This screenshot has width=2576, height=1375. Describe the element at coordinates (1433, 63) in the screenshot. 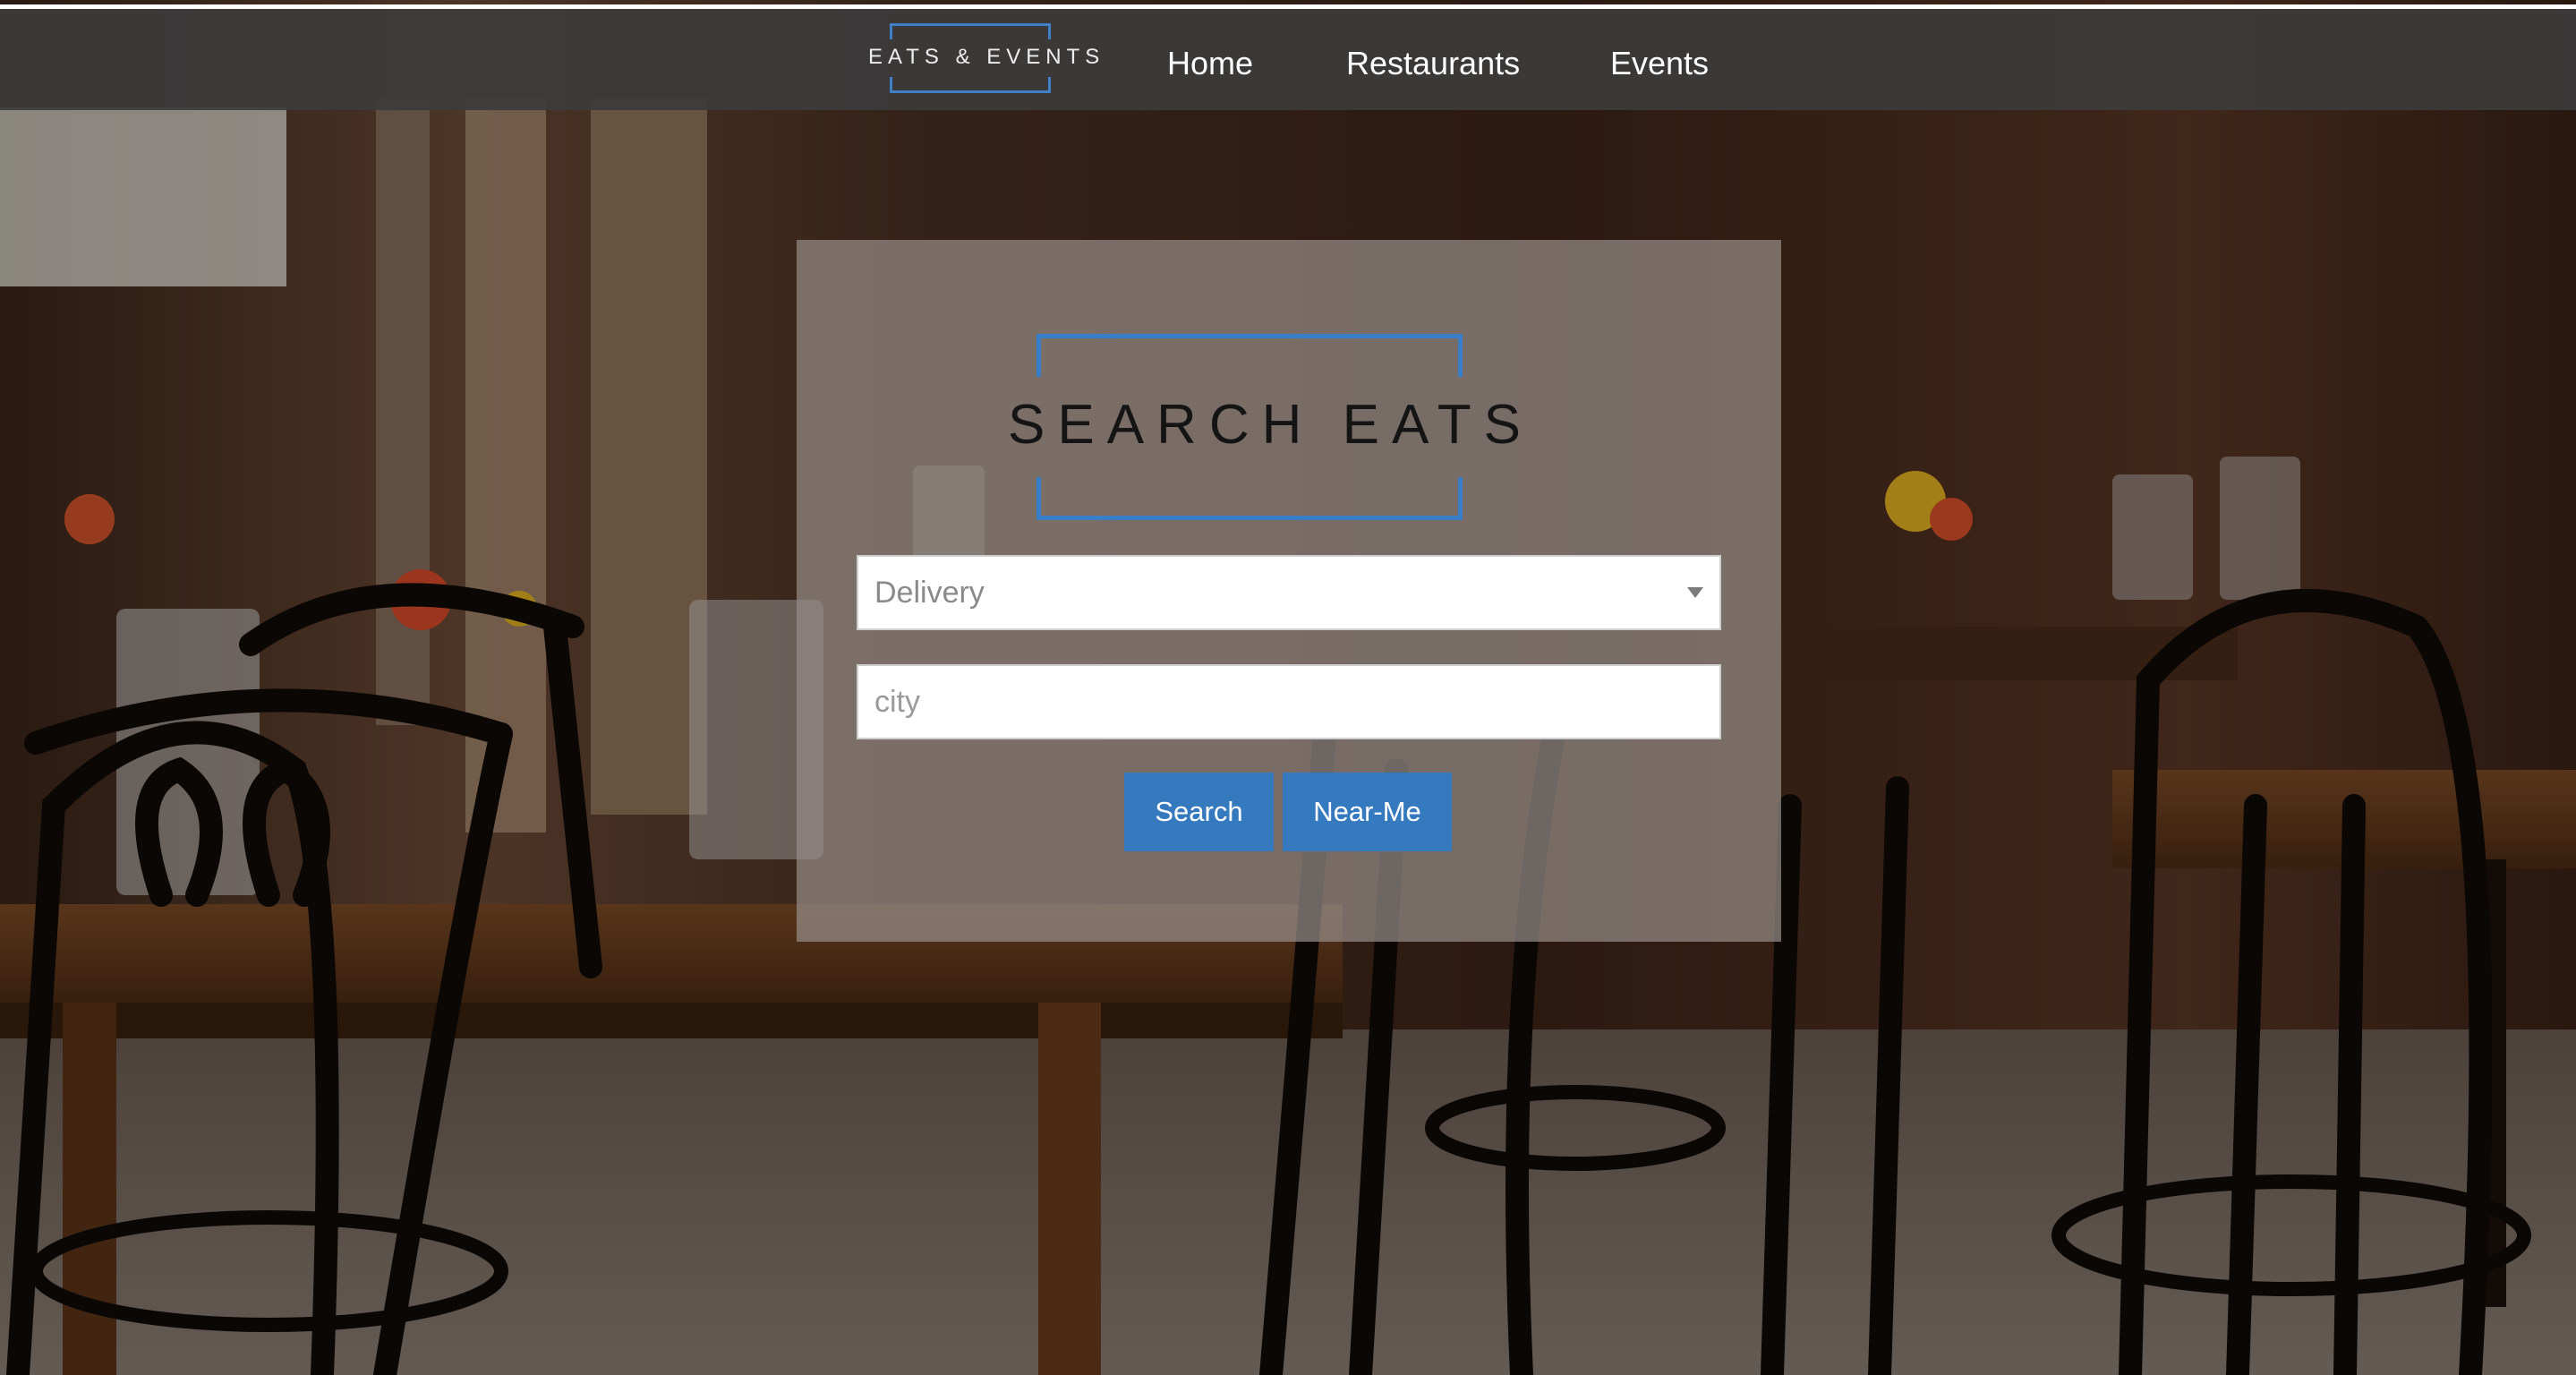

I see `nav-link-restaurants: Restaurants` at that location.